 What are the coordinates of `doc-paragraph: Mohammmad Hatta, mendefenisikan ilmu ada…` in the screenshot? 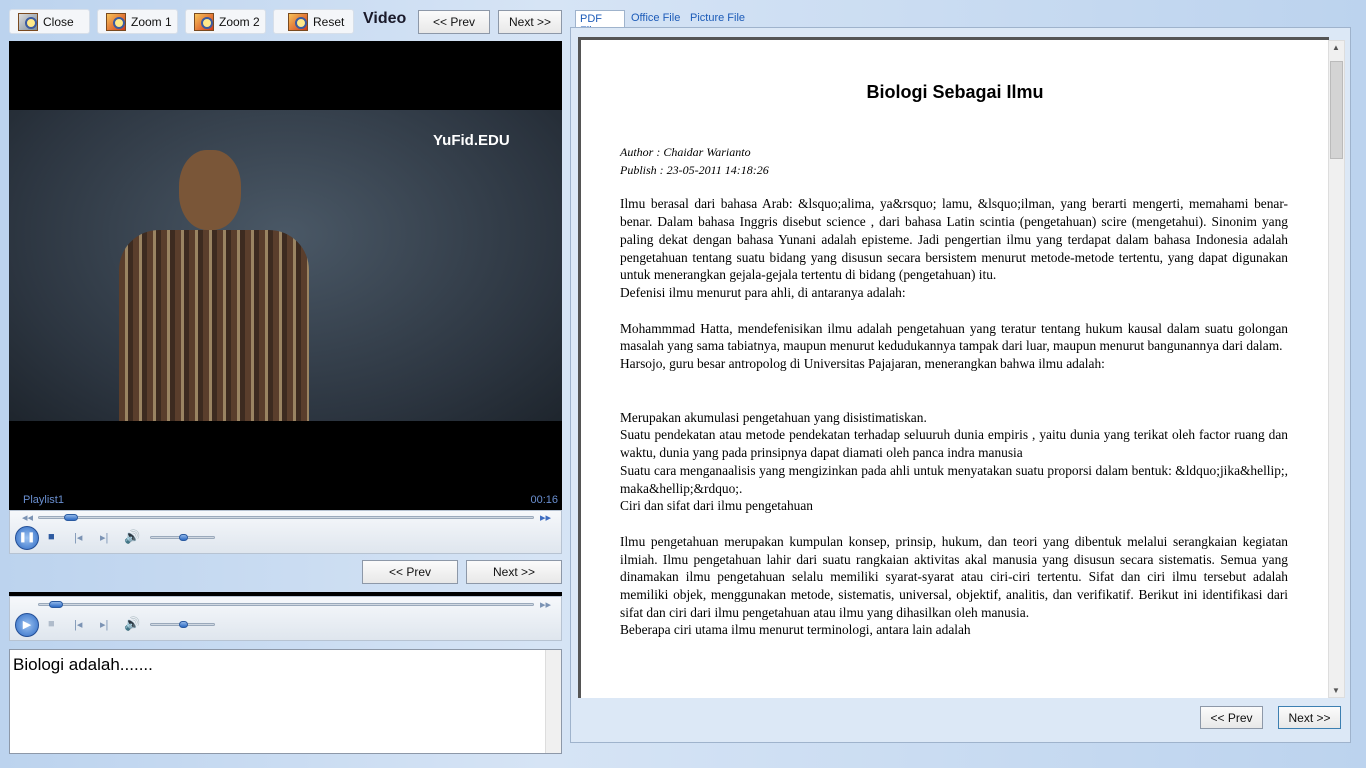 It's located at (954, 337).